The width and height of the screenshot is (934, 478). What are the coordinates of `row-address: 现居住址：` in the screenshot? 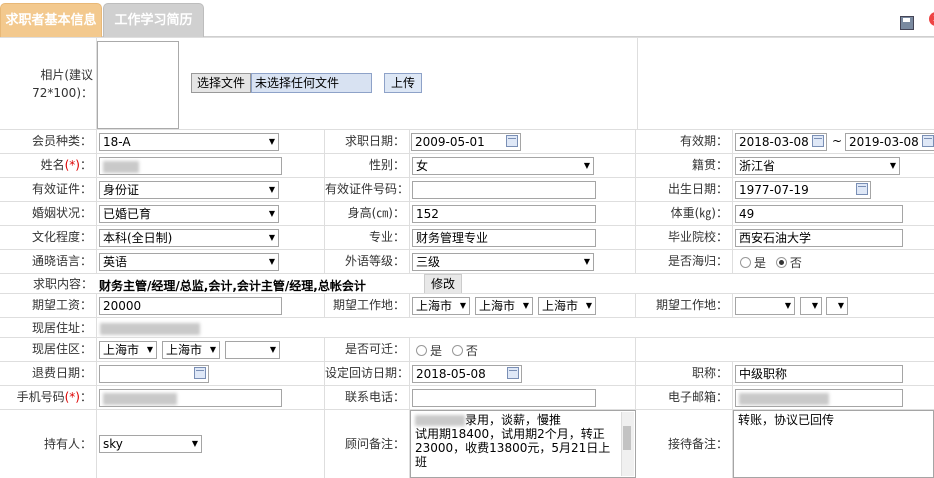 It's located at (467, 327).